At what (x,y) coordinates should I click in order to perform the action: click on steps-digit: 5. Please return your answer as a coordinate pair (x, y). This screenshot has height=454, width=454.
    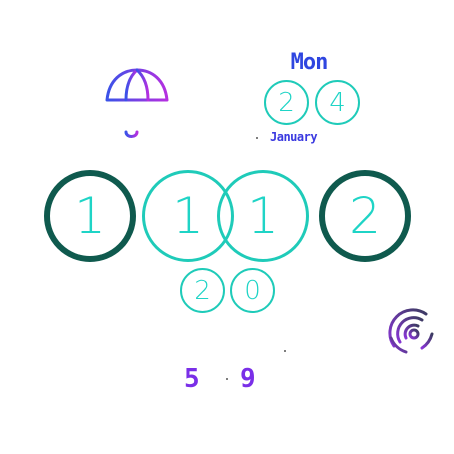
    Looking at the image, I should click on (192, 379).